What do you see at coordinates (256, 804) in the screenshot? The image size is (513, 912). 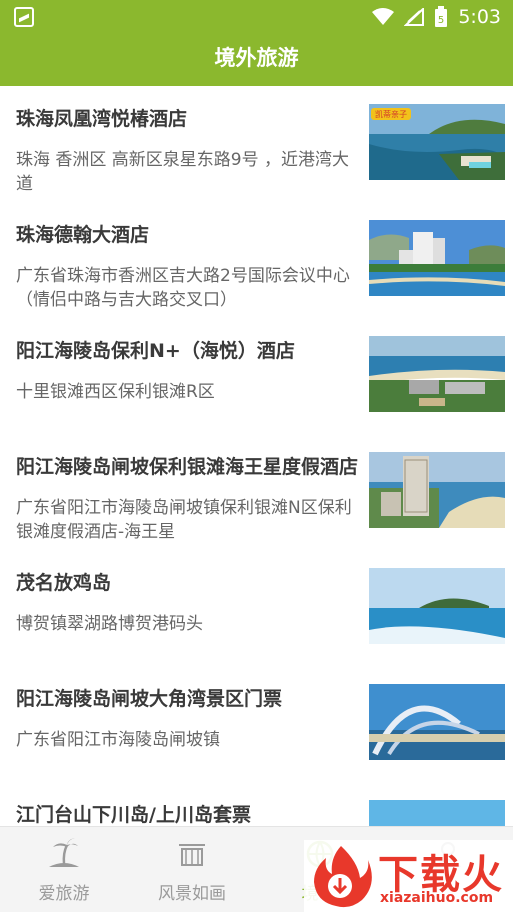 I see `list-item: 江门台山下川岛/上川岛套票` at bounding box center [256, 804].